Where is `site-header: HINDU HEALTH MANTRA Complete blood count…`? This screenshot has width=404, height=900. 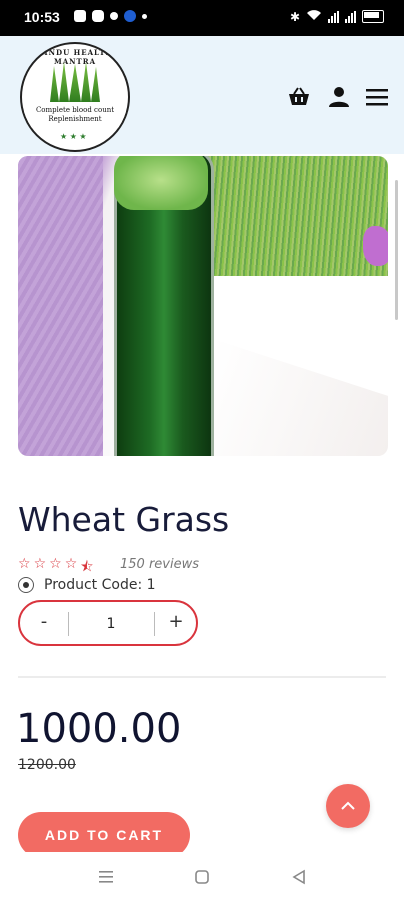 site-header: HINDU HEALTH MANTRA Complete blood count… is located at coordinates (202, 95).